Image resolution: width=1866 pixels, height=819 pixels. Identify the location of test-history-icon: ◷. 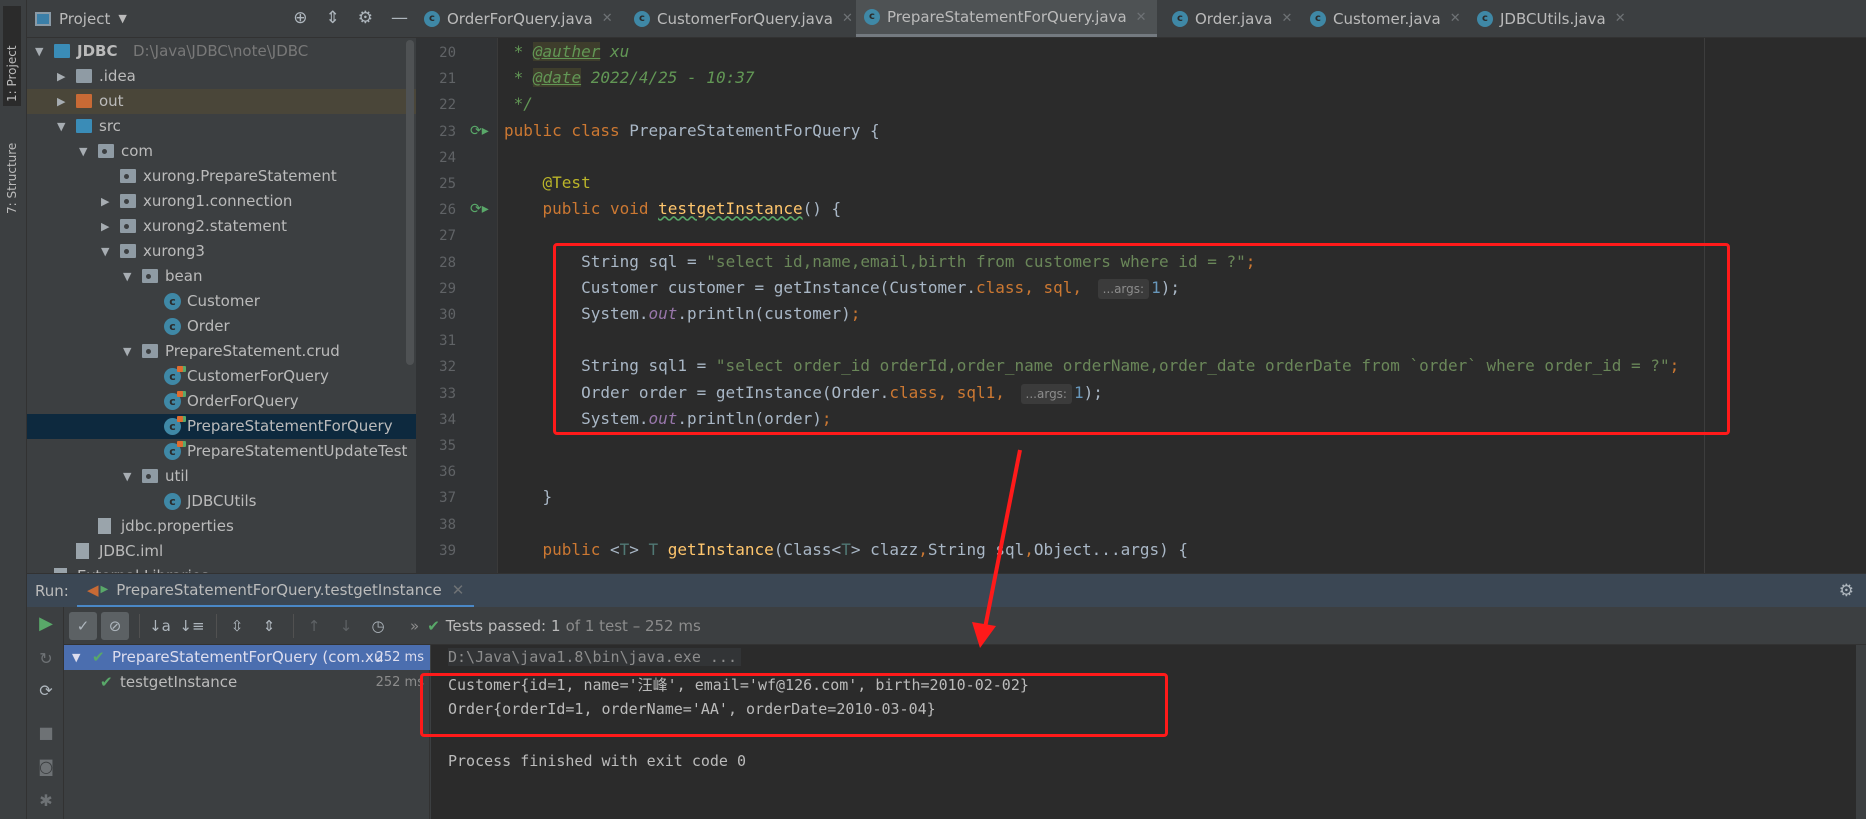
(378, 626).